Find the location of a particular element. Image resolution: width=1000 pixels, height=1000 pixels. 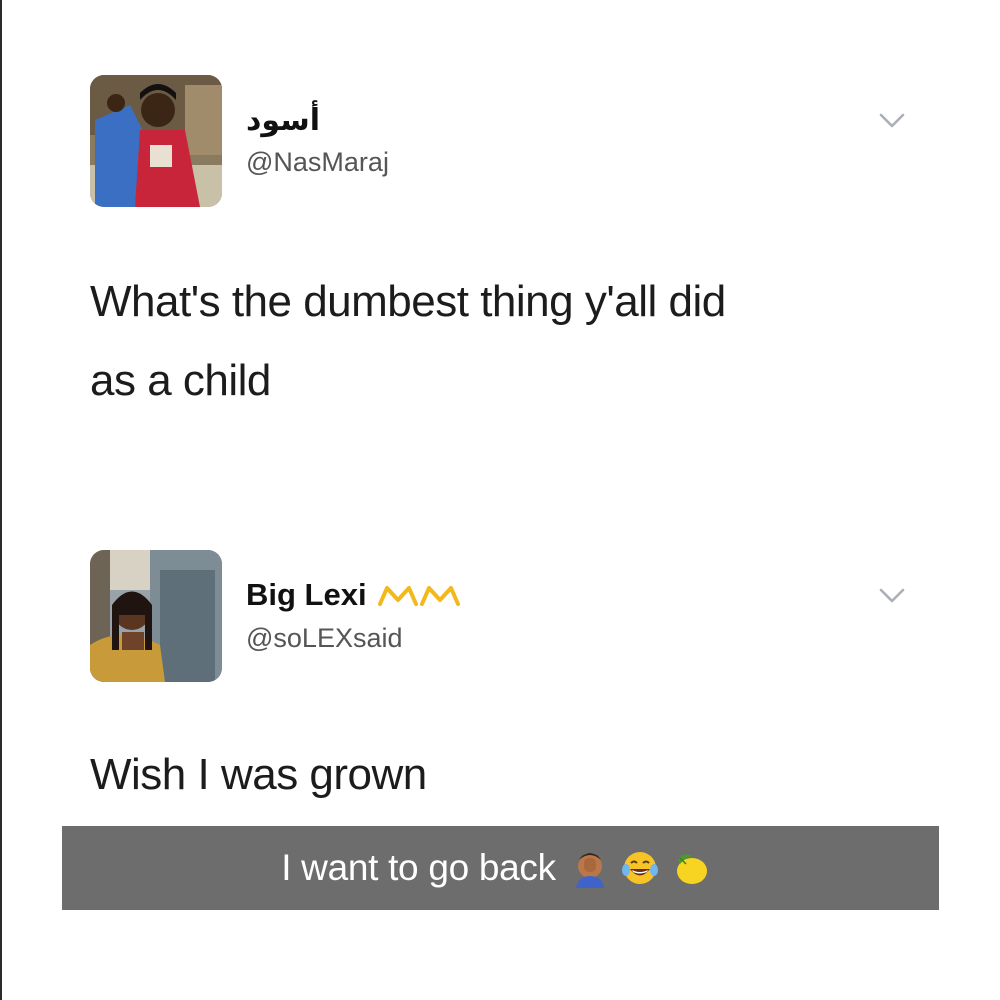

tweet-text-line: Wish I was grown is located at coordinates (258, 774).